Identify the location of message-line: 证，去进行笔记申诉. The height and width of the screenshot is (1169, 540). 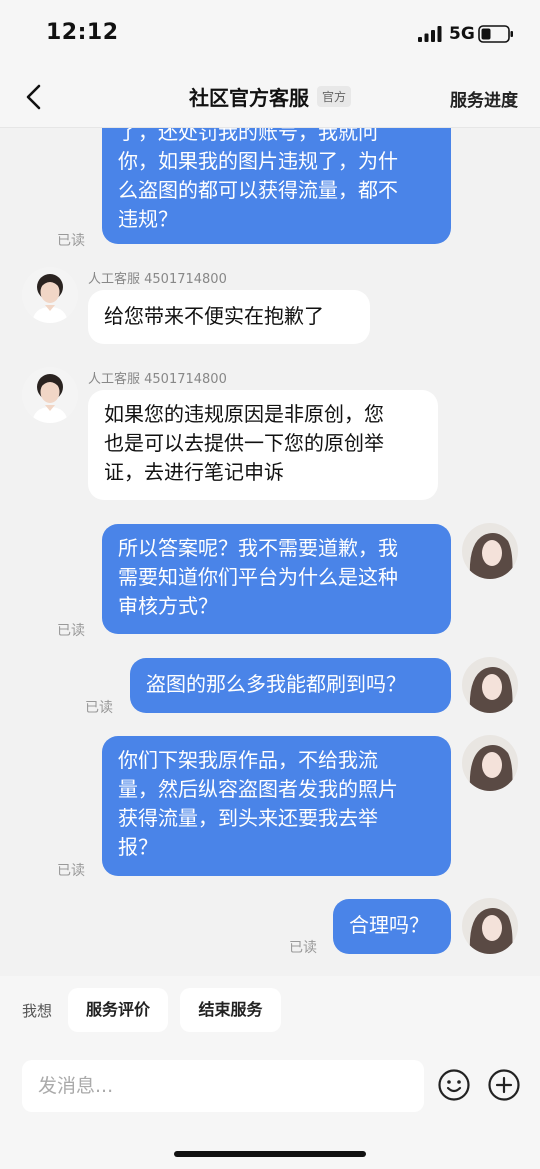
(194, 472).